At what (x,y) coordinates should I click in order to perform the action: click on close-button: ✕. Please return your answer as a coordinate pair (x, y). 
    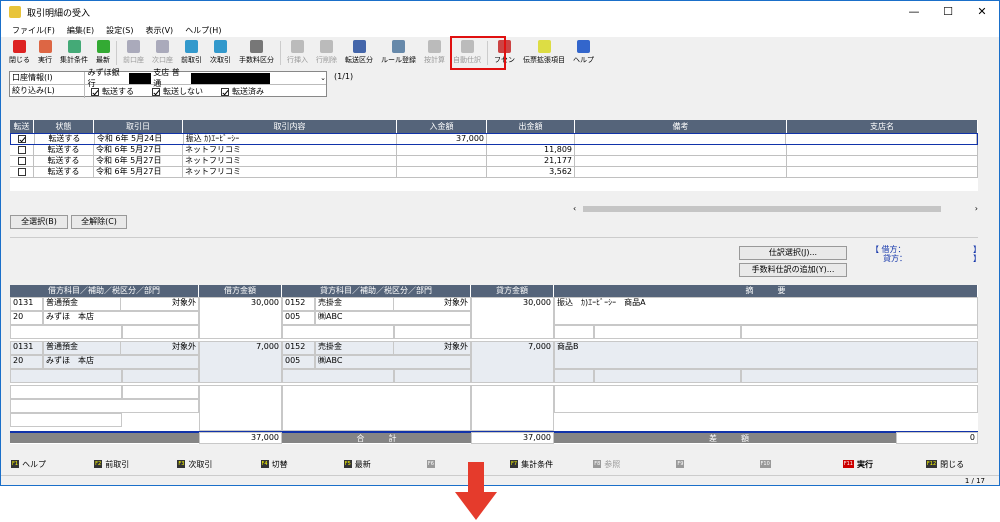
    Looking at the image, I should click on (982, 12).